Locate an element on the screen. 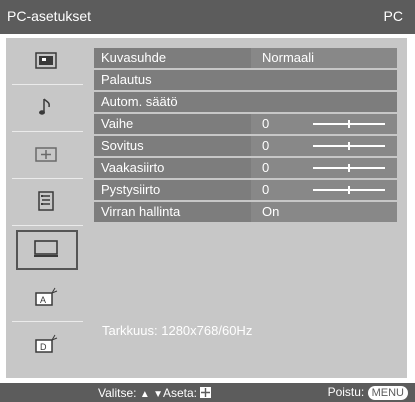 This screenshot has height=402, width=415. menu-row-vaihe: Vaihe 0 is located at coordinates (245, 124).